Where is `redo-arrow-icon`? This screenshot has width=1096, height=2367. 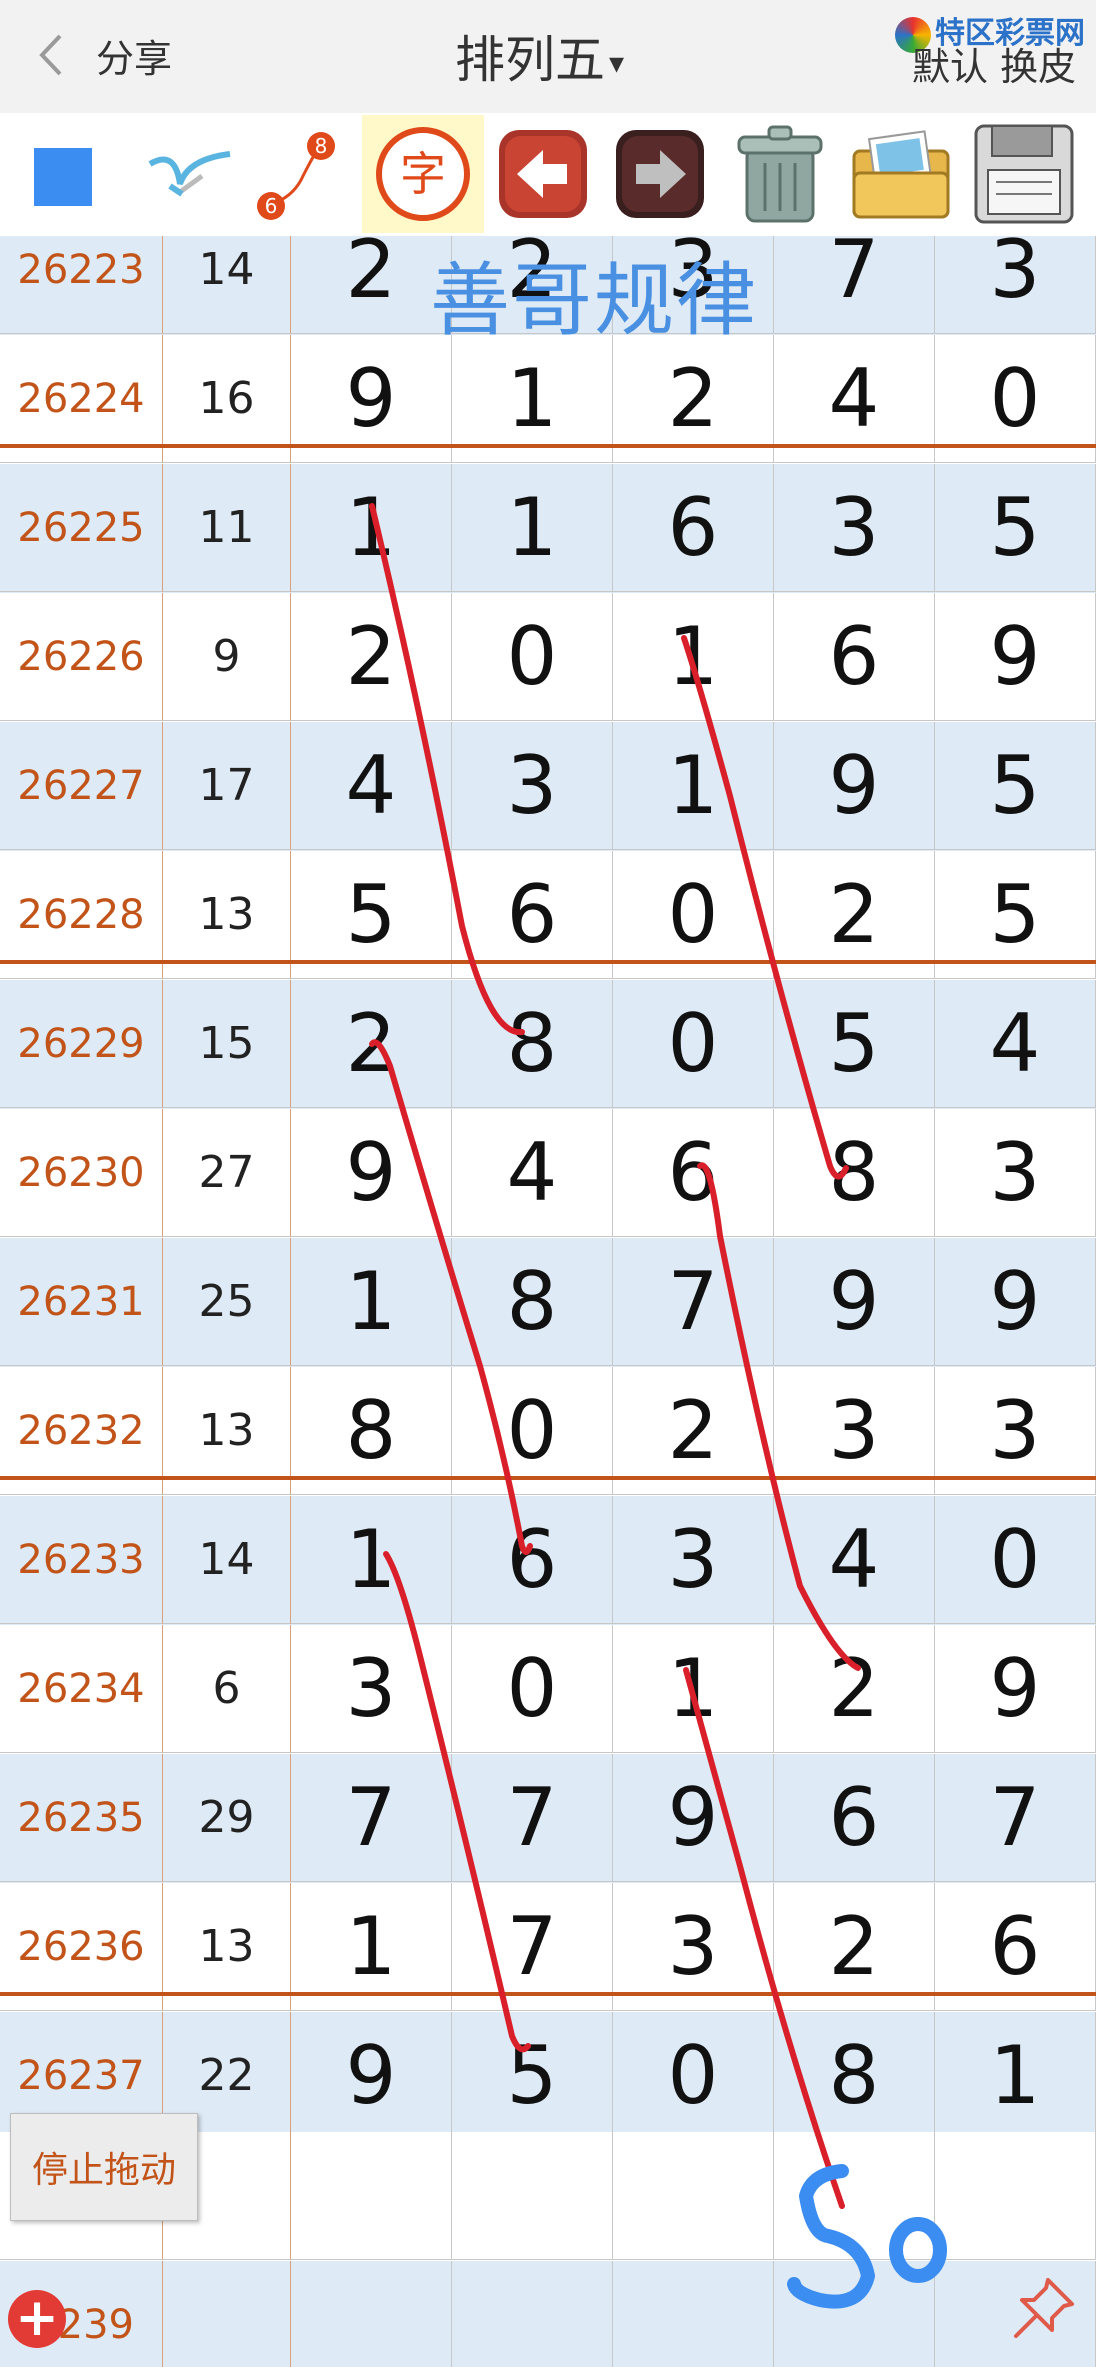
redo-arrow-icon is located at coordinates (660, 174).